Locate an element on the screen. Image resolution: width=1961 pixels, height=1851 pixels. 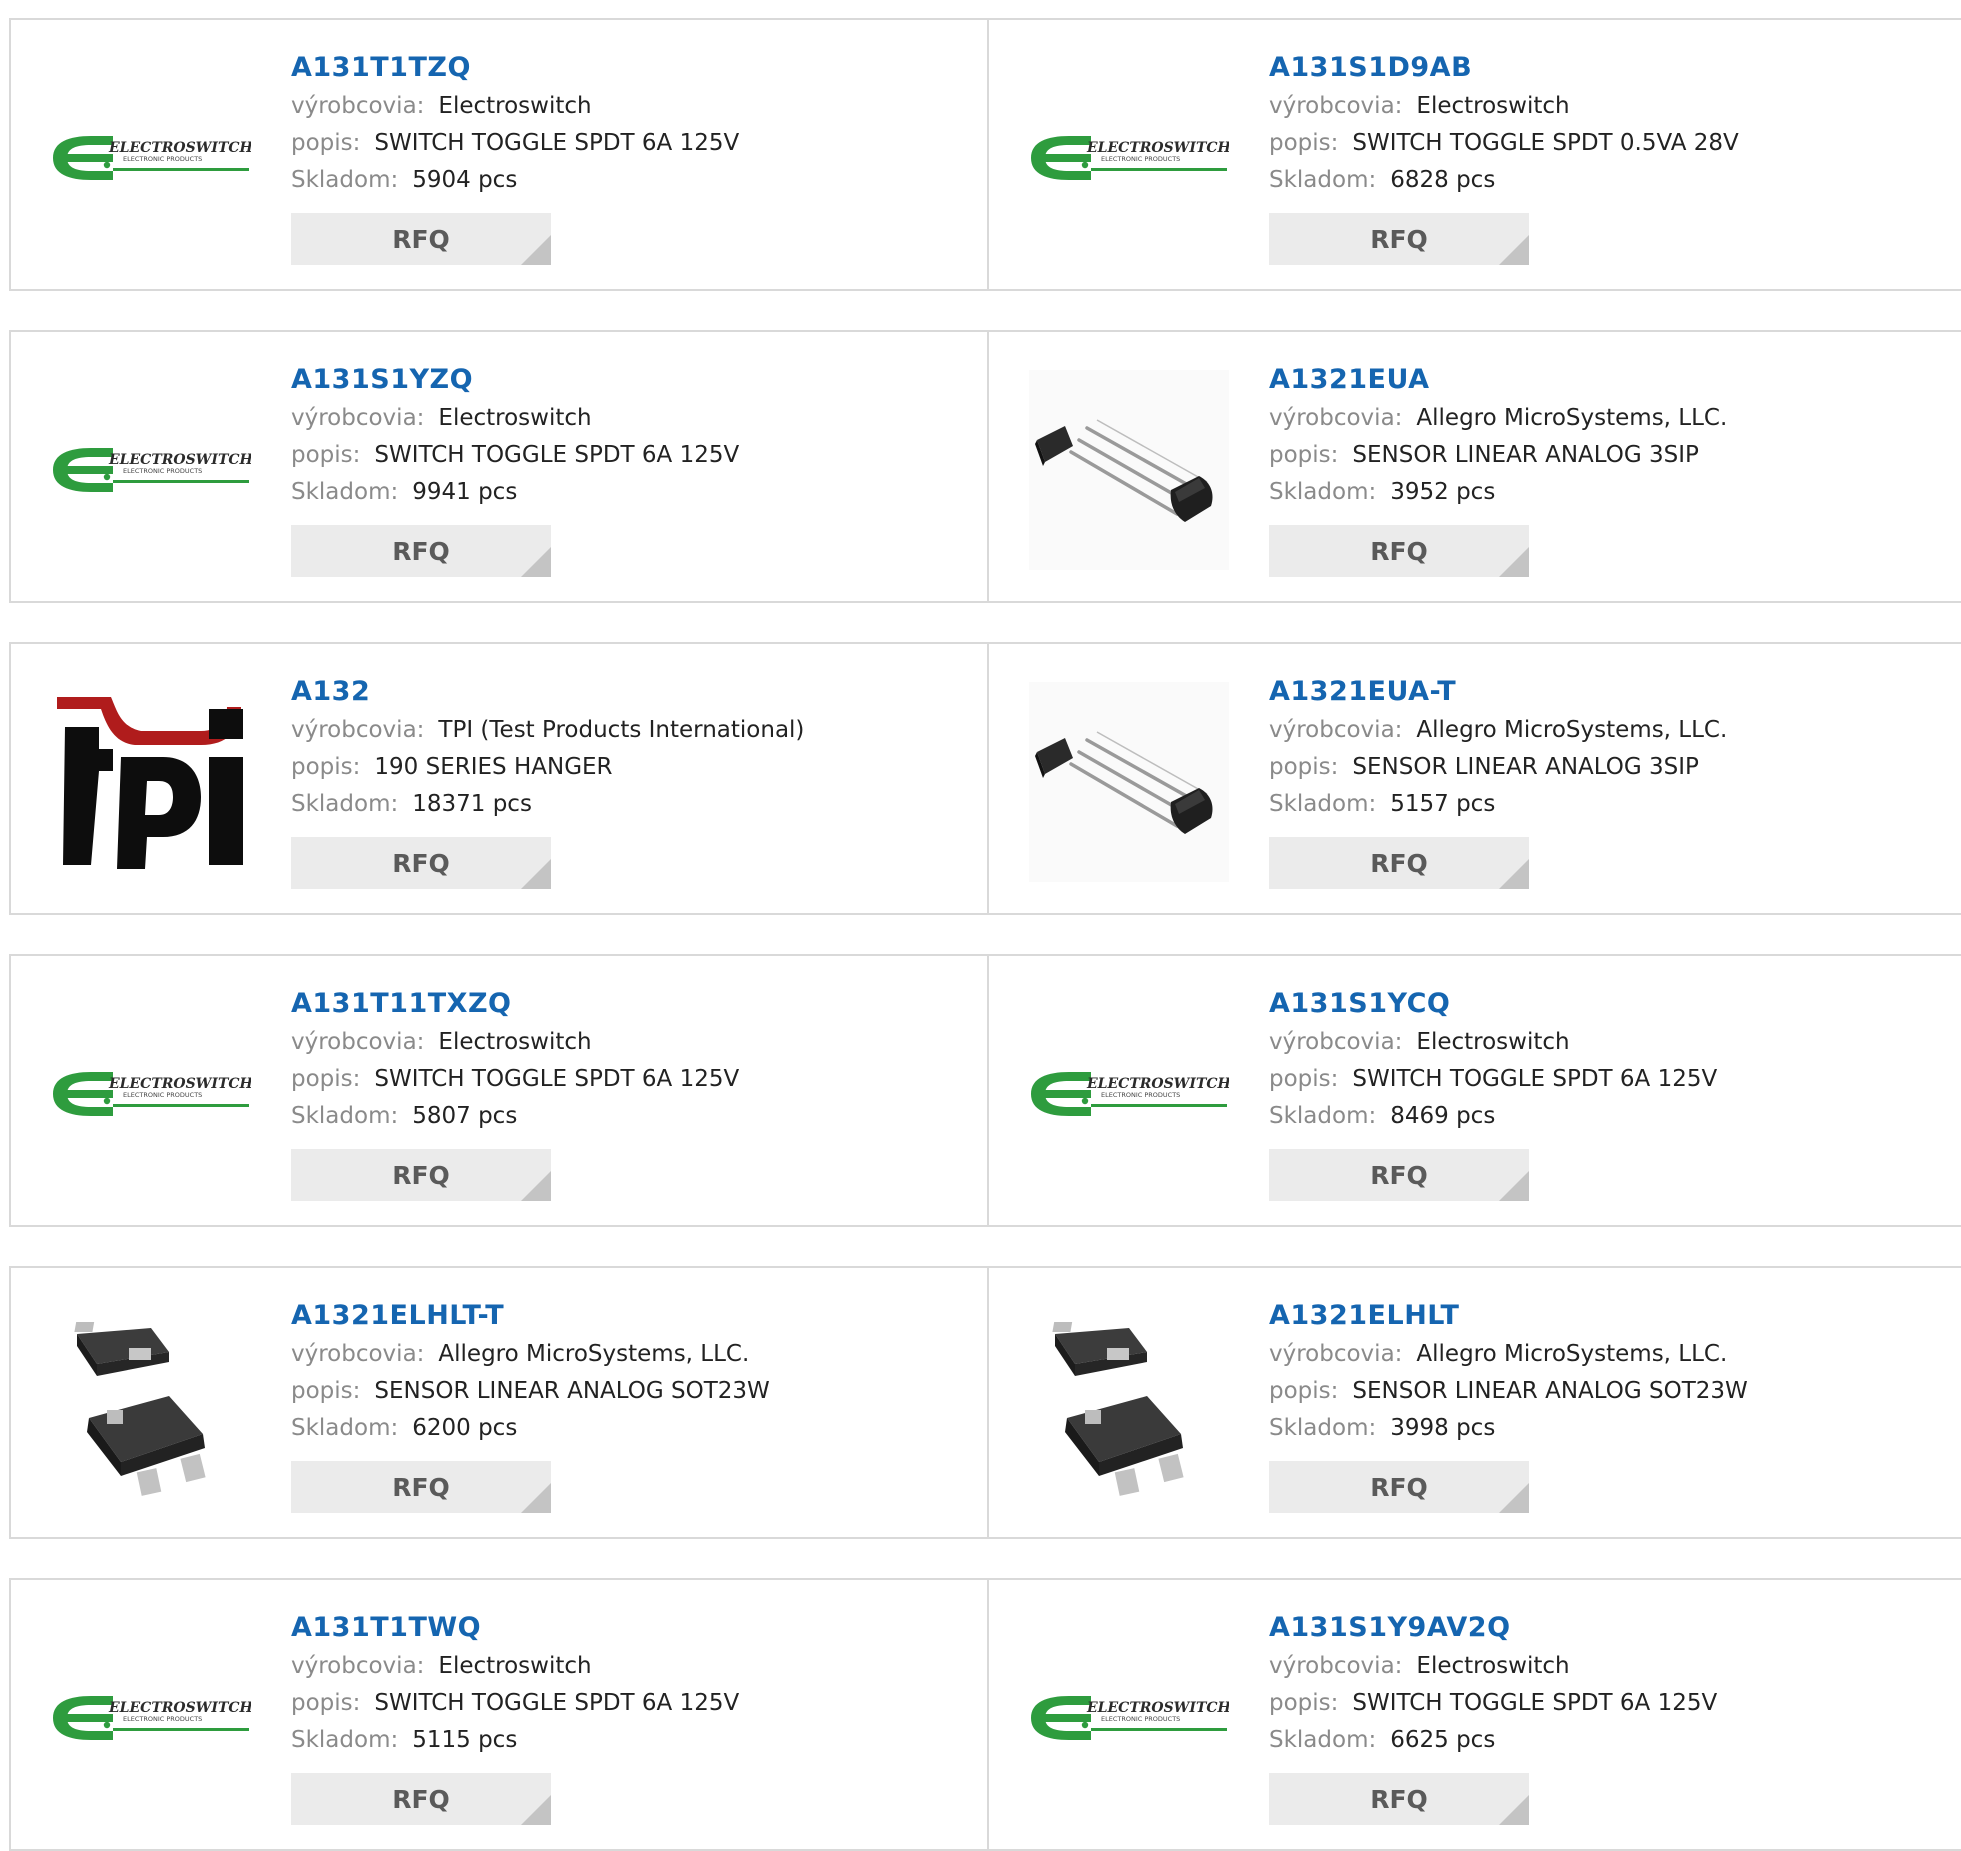
part-number-link: A131T1TWQ is located at coordinates (621, 1628).